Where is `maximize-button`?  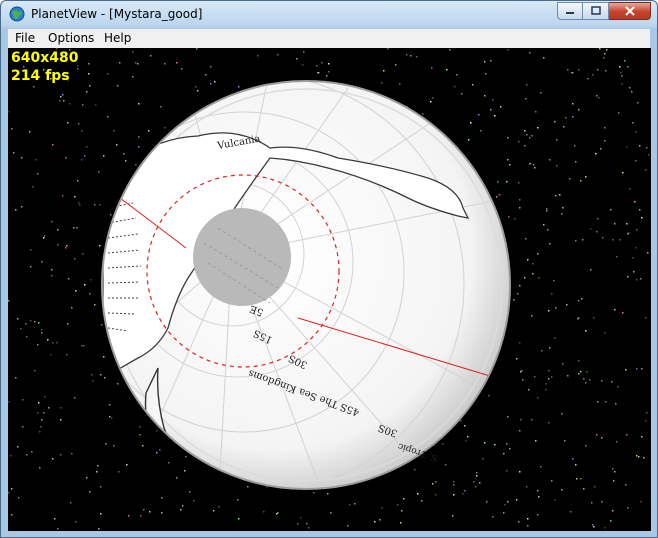
maximize-button is located at coordinates (596, 11).